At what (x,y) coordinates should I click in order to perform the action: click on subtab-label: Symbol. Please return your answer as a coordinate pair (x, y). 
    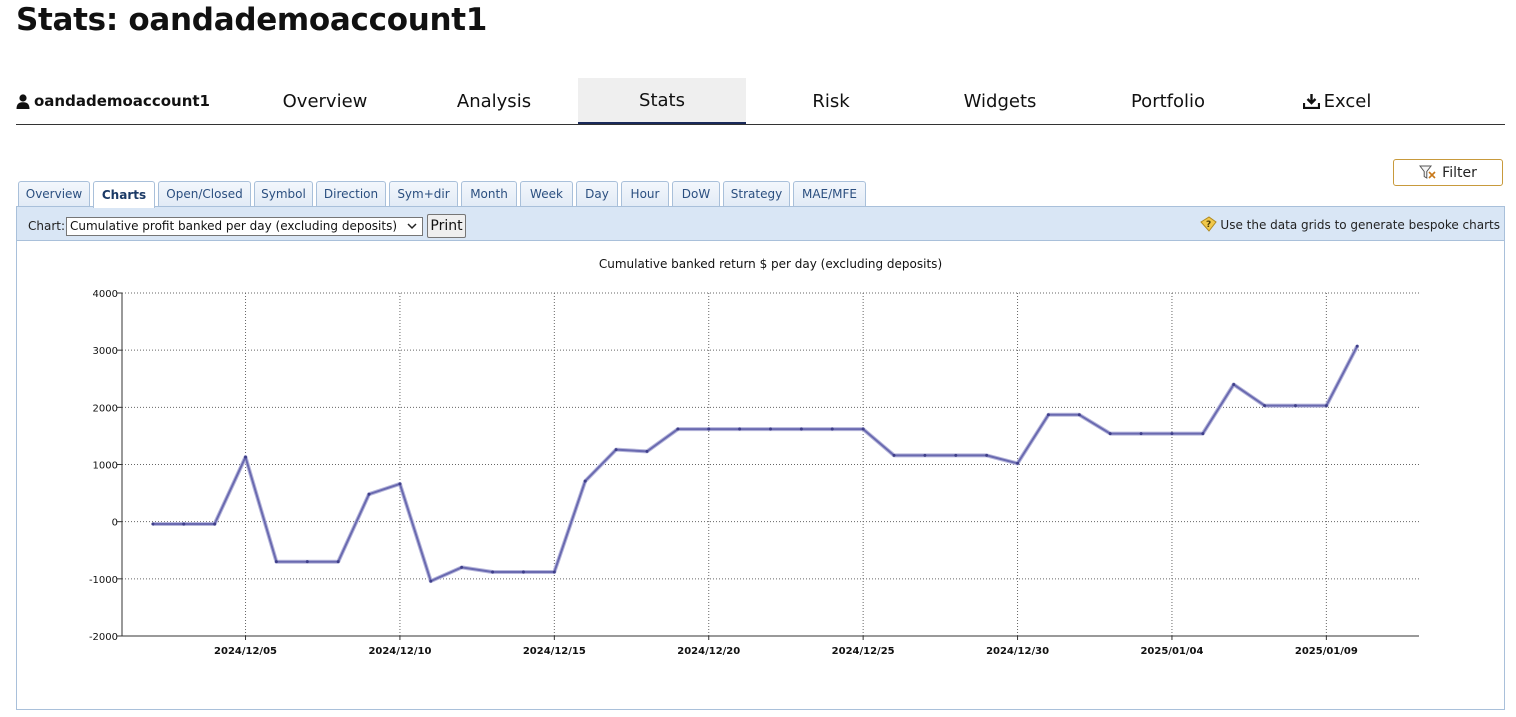
    Looking at the image, I should click on (283, 194).